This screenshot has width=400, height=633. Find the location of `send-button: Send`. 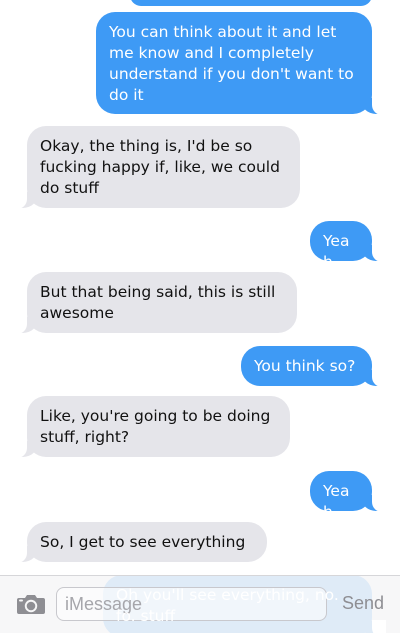

send-button: Send is located at coordinates (363, 603).